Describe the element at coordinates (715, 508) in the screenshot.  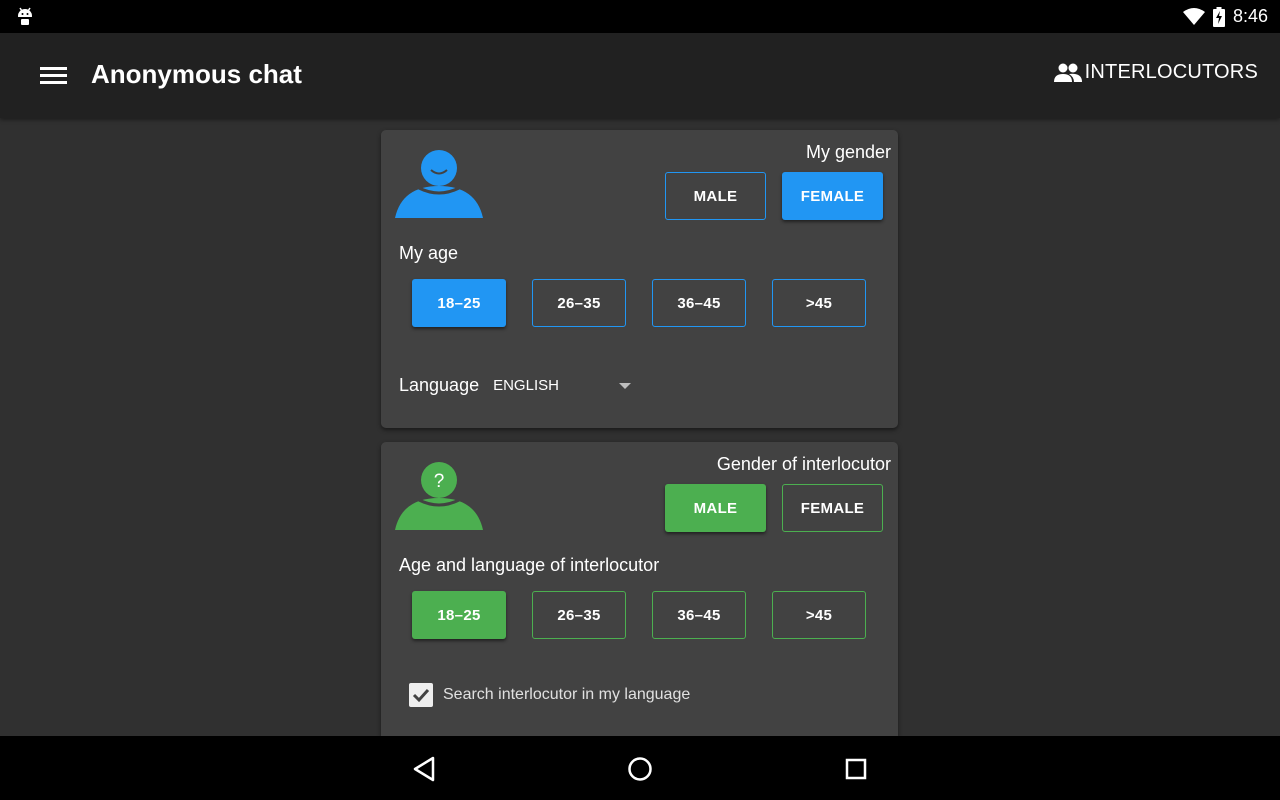
I see `interlocutor-gender-male-button: MALE` at that location.